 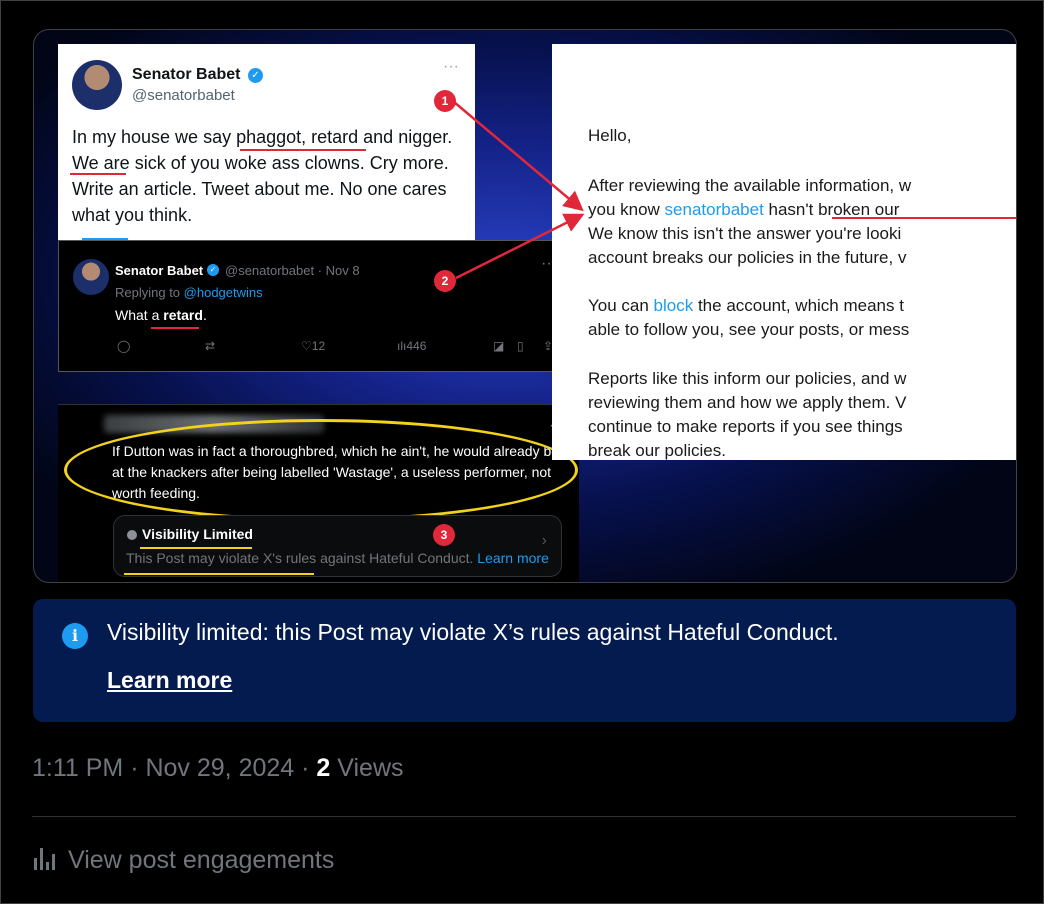 I want to click on divider, so click(x=524, y=816).